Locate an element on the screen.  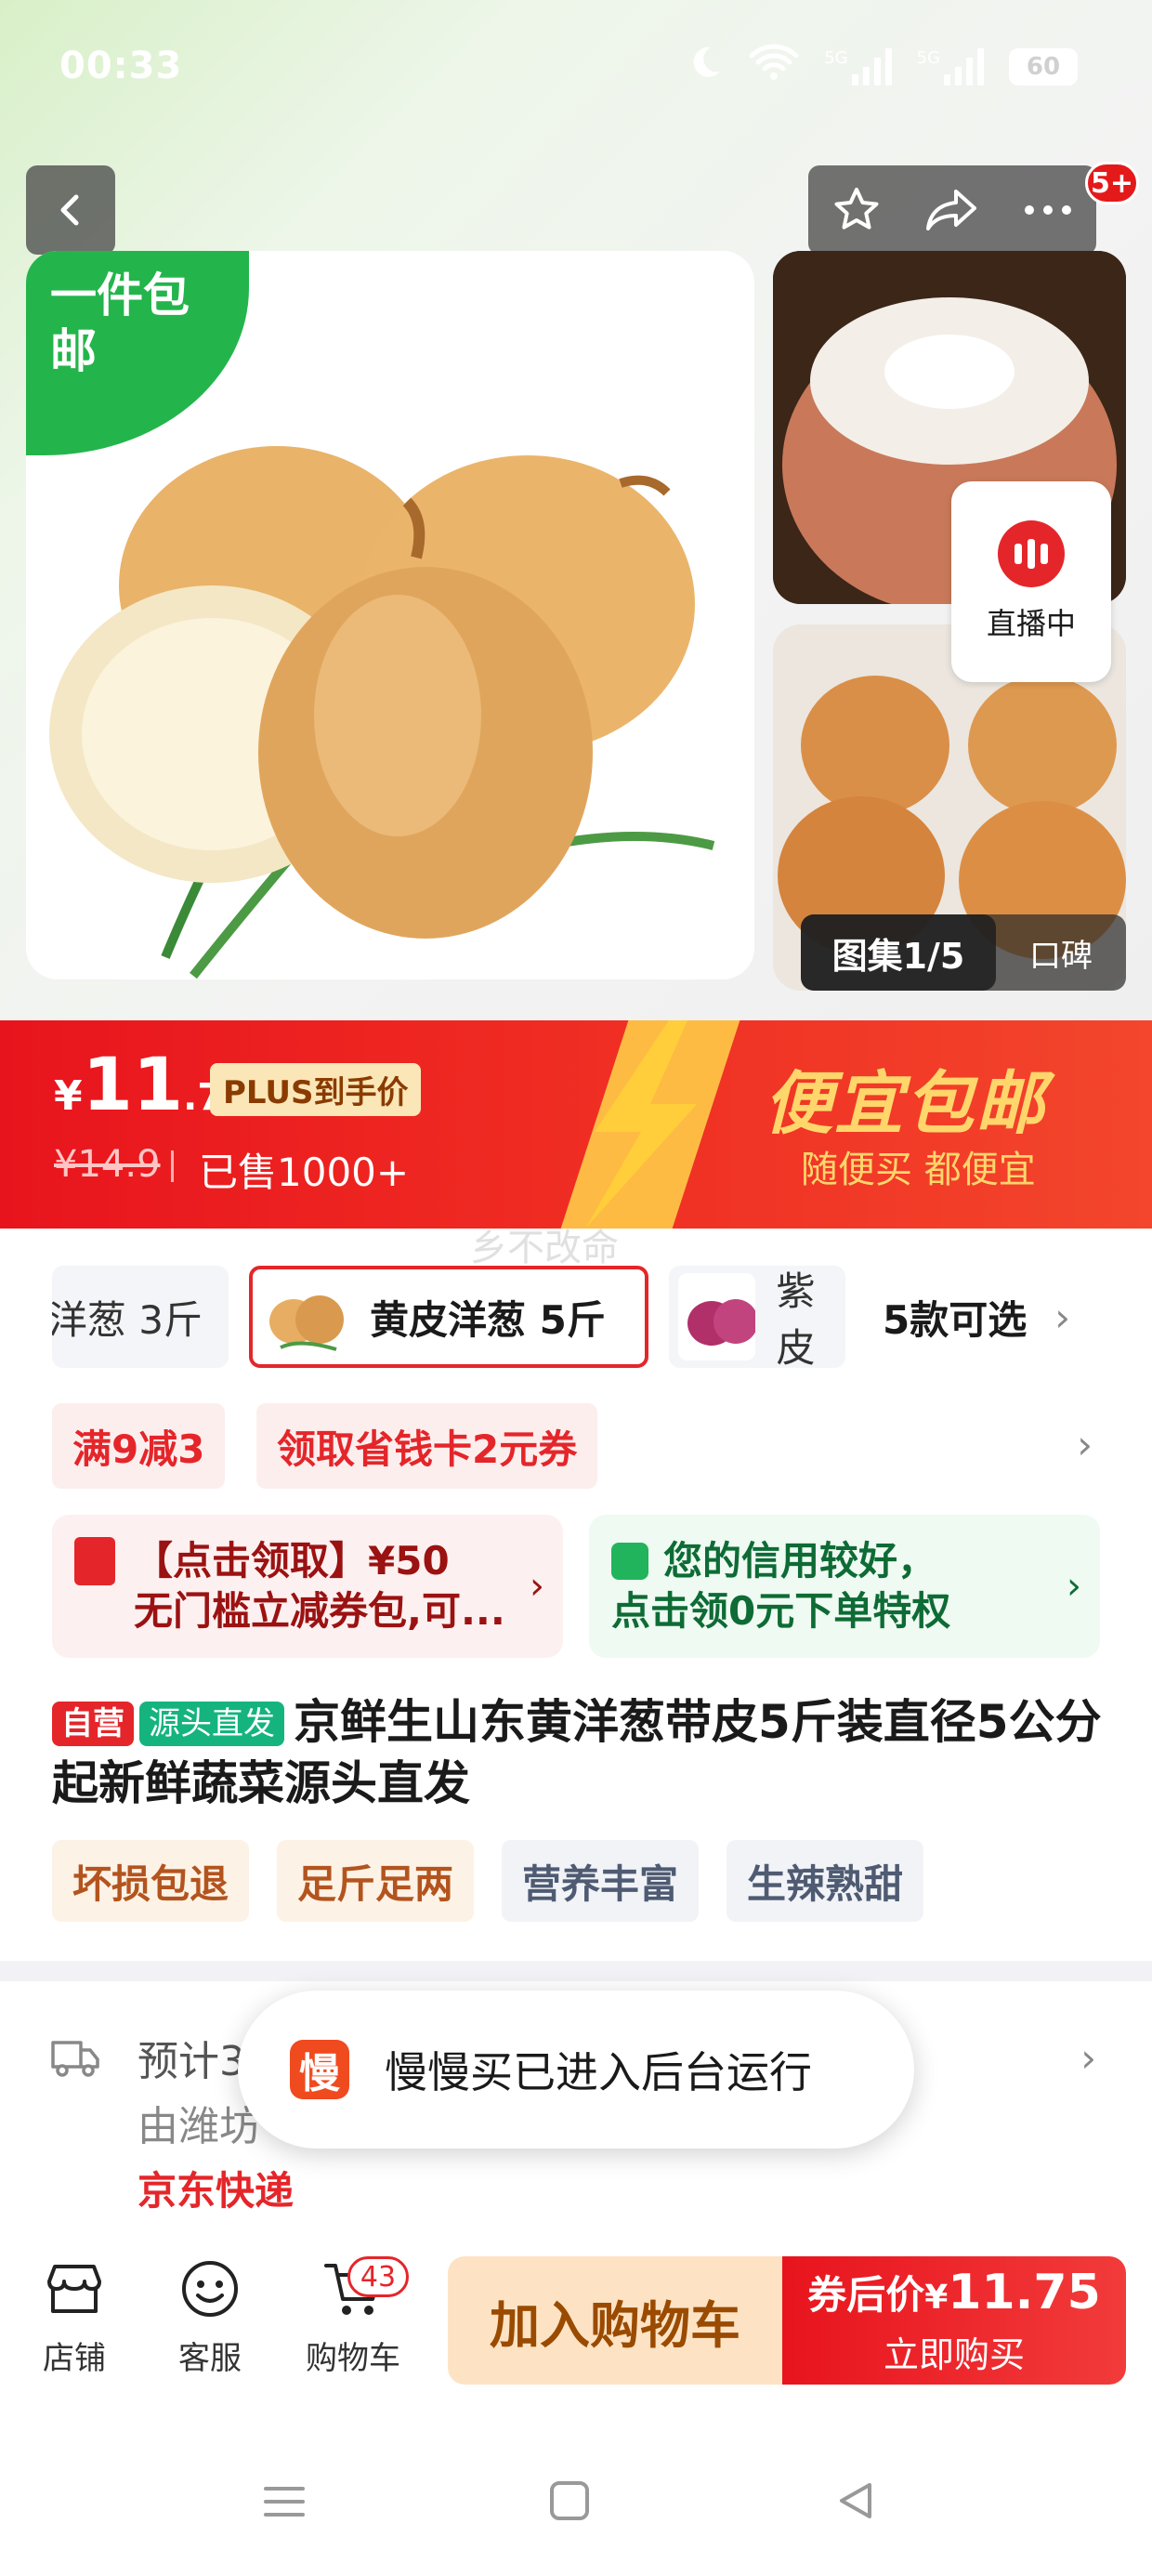
system-navigation-bar is located at coordinates (576, 2505).